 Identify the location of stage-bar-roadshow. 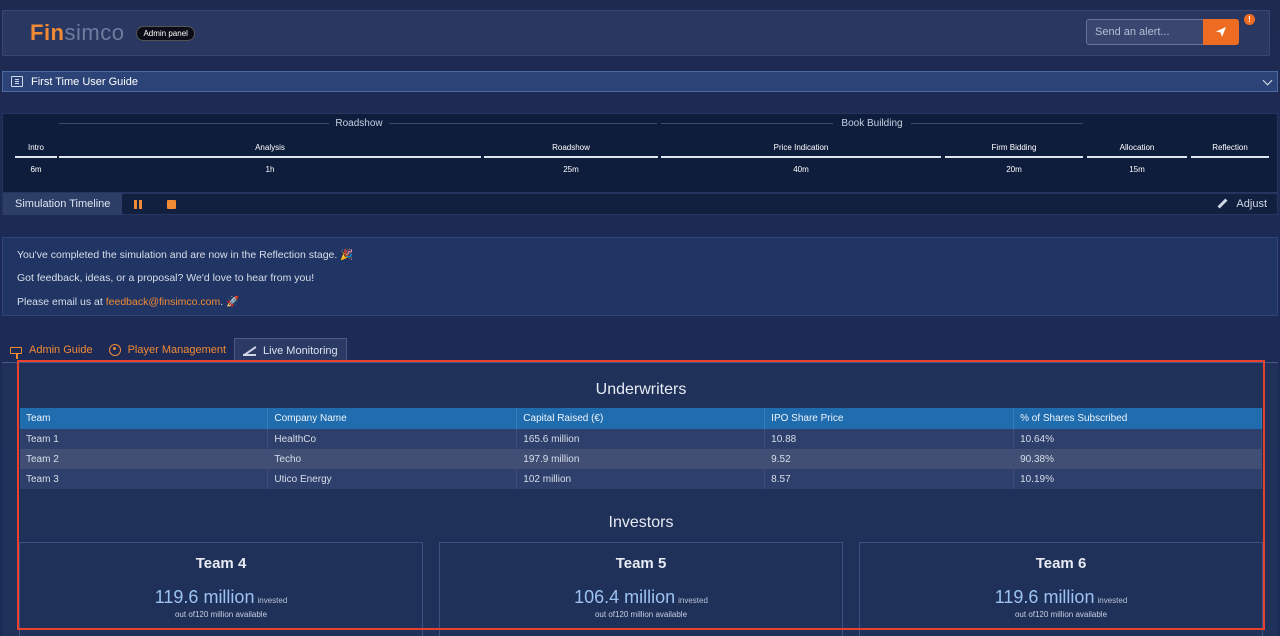
(571, 157).